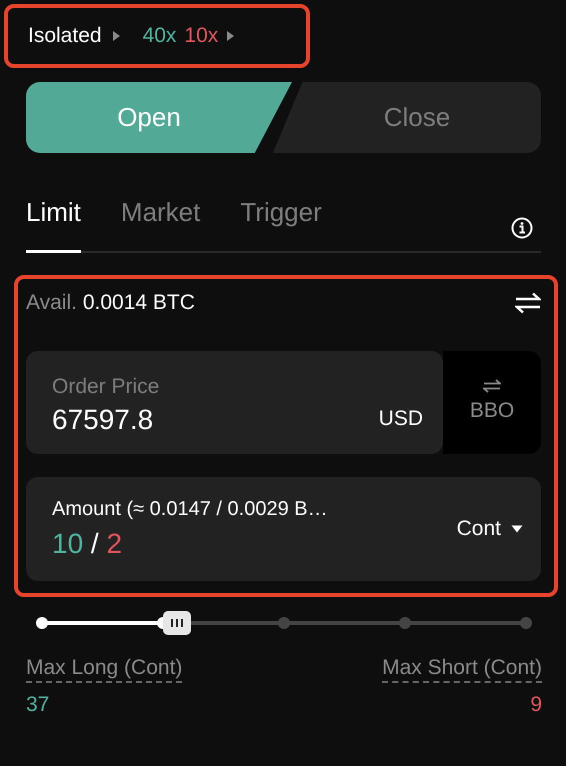  I want to click on currency-unit: USD, so click(400, 419).